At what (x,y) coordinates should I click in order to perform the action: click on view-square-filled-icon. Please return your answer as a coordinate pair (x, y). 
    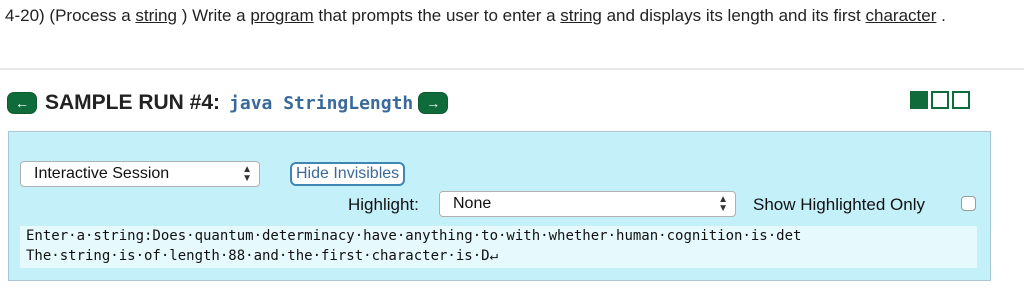
    Looking at the image, I should click on (919, 100).